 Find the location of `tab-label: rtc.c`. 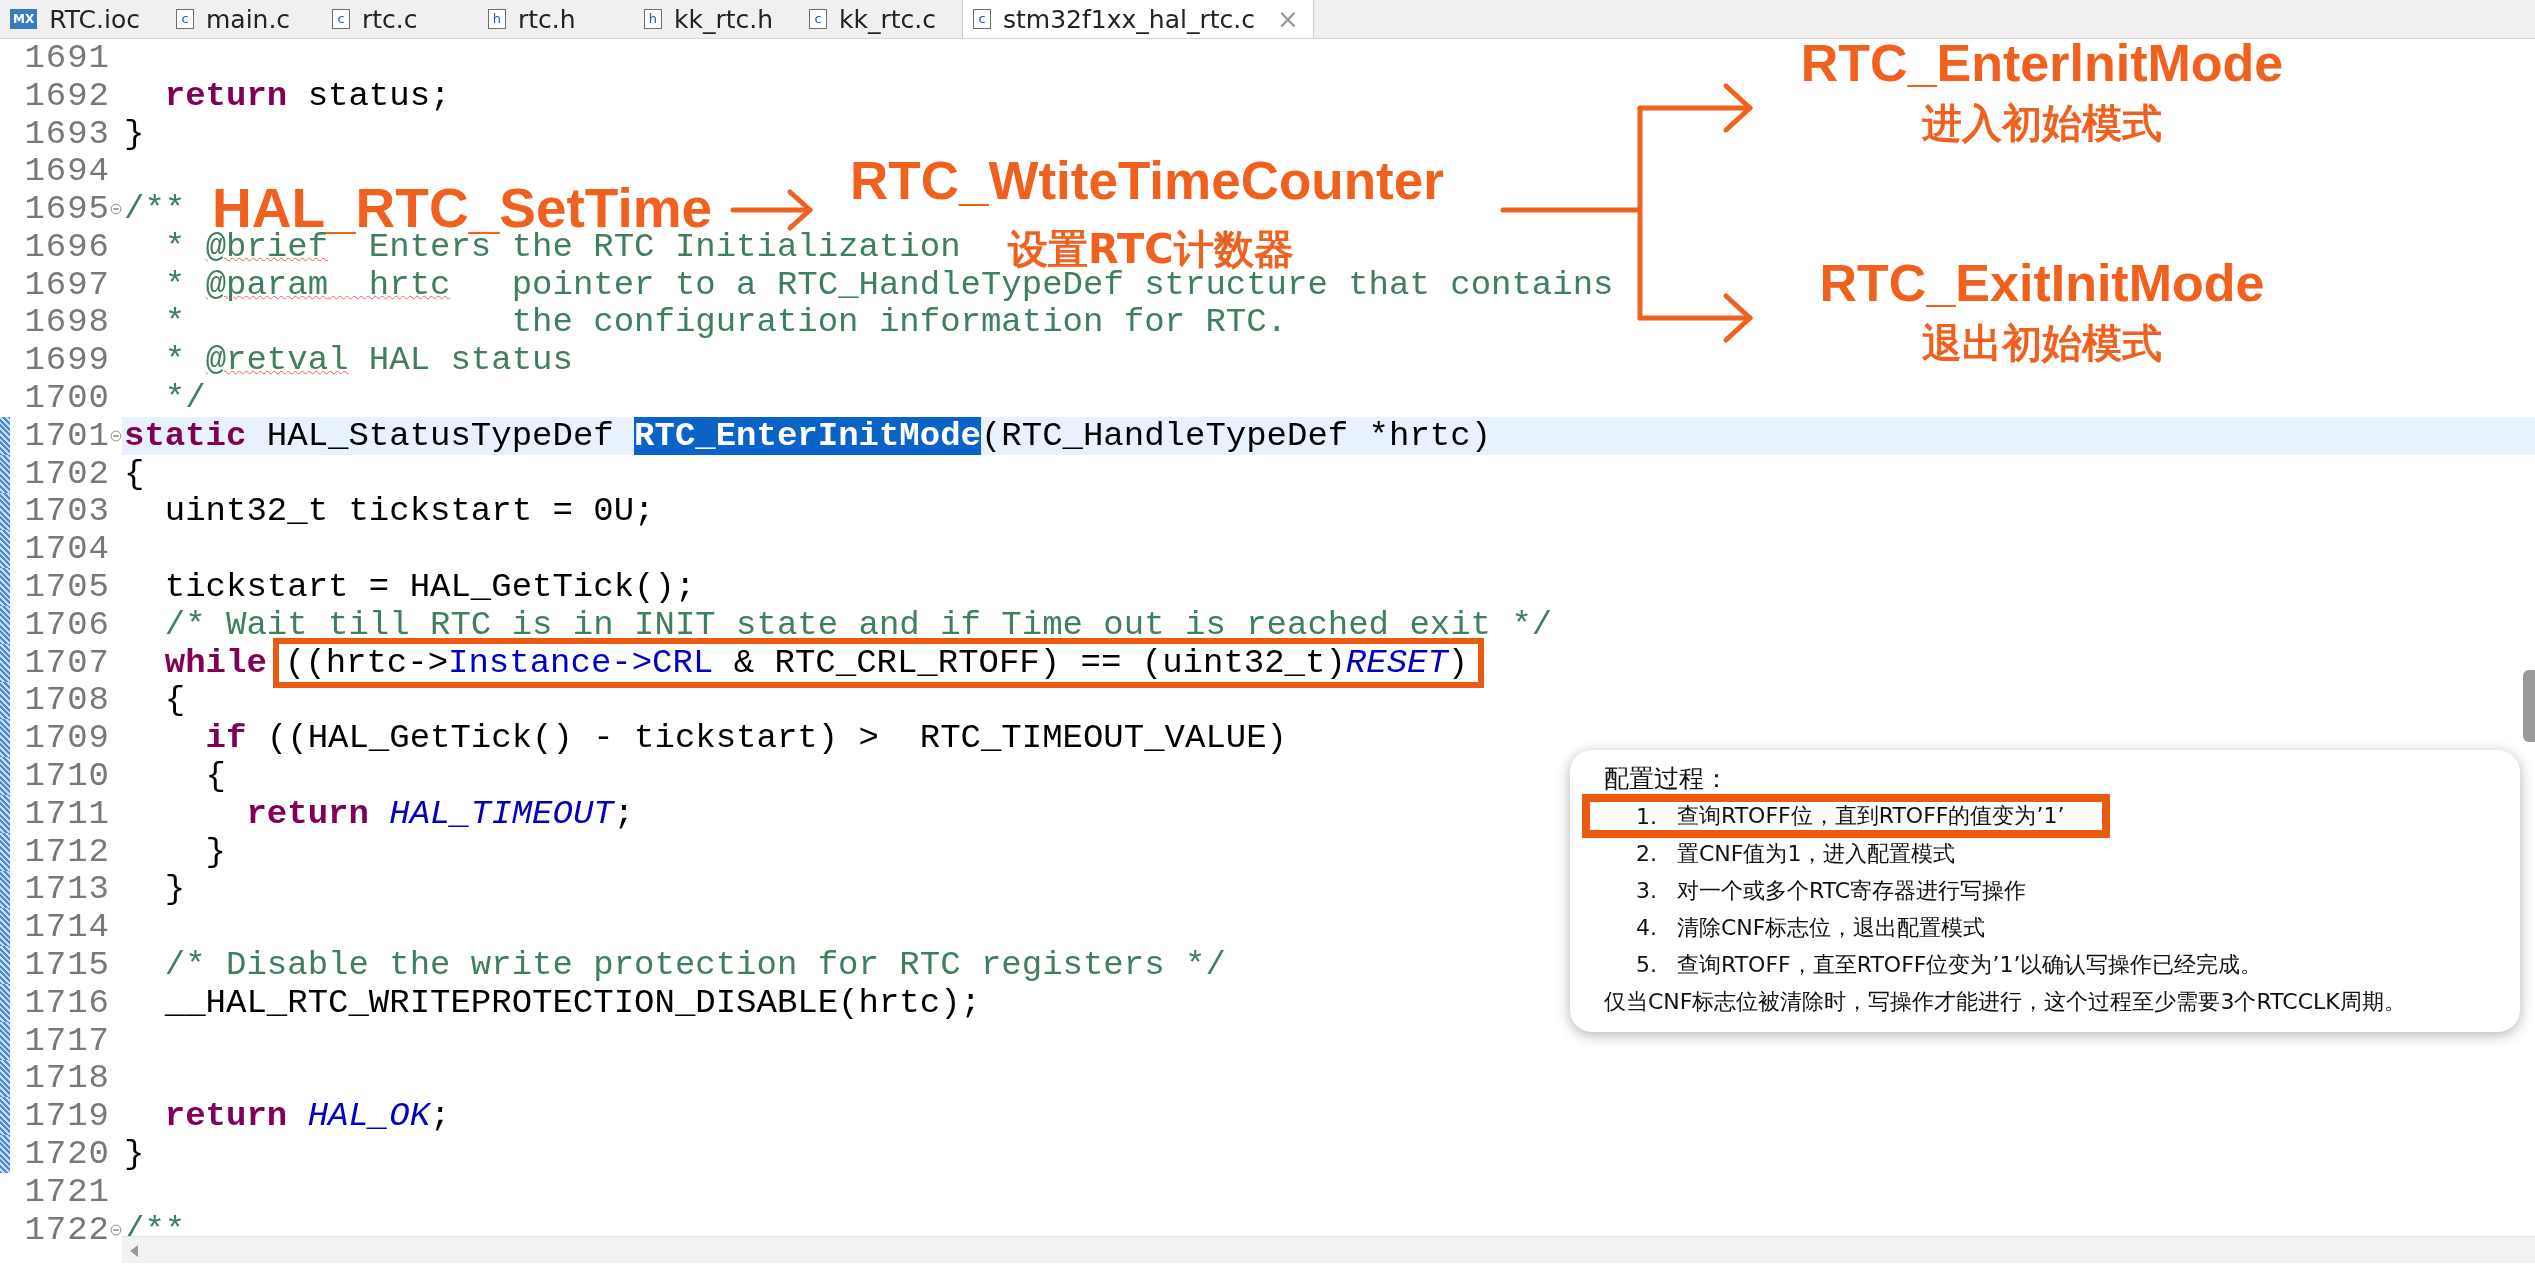

tab-label: rtc.c is located at coordinates (389, 19).